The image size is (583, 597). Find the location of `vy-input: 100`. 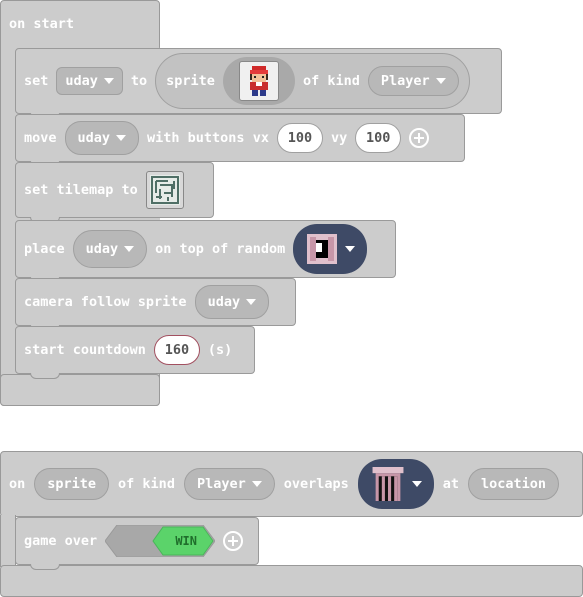

vy-input: 100 is located at coordinates (378, 138).